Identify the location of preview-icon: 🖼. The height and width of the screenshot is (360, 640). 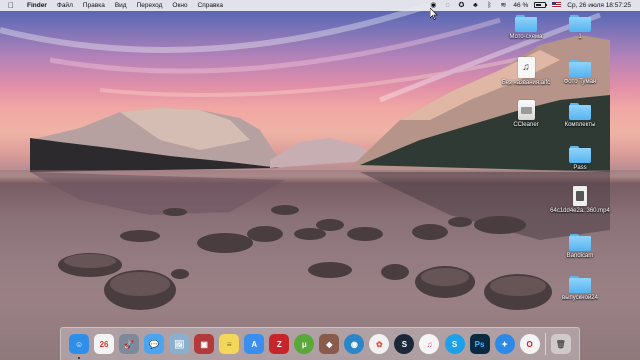
(179, 344).